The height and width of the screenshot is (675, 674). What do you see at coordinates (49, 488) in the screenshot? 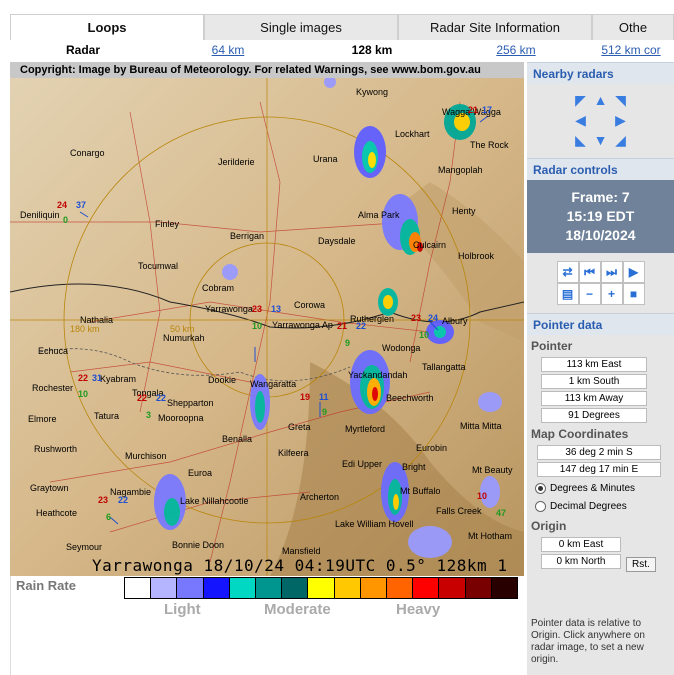
I see `place-label: Graytown` at bounding box center [49, 488].